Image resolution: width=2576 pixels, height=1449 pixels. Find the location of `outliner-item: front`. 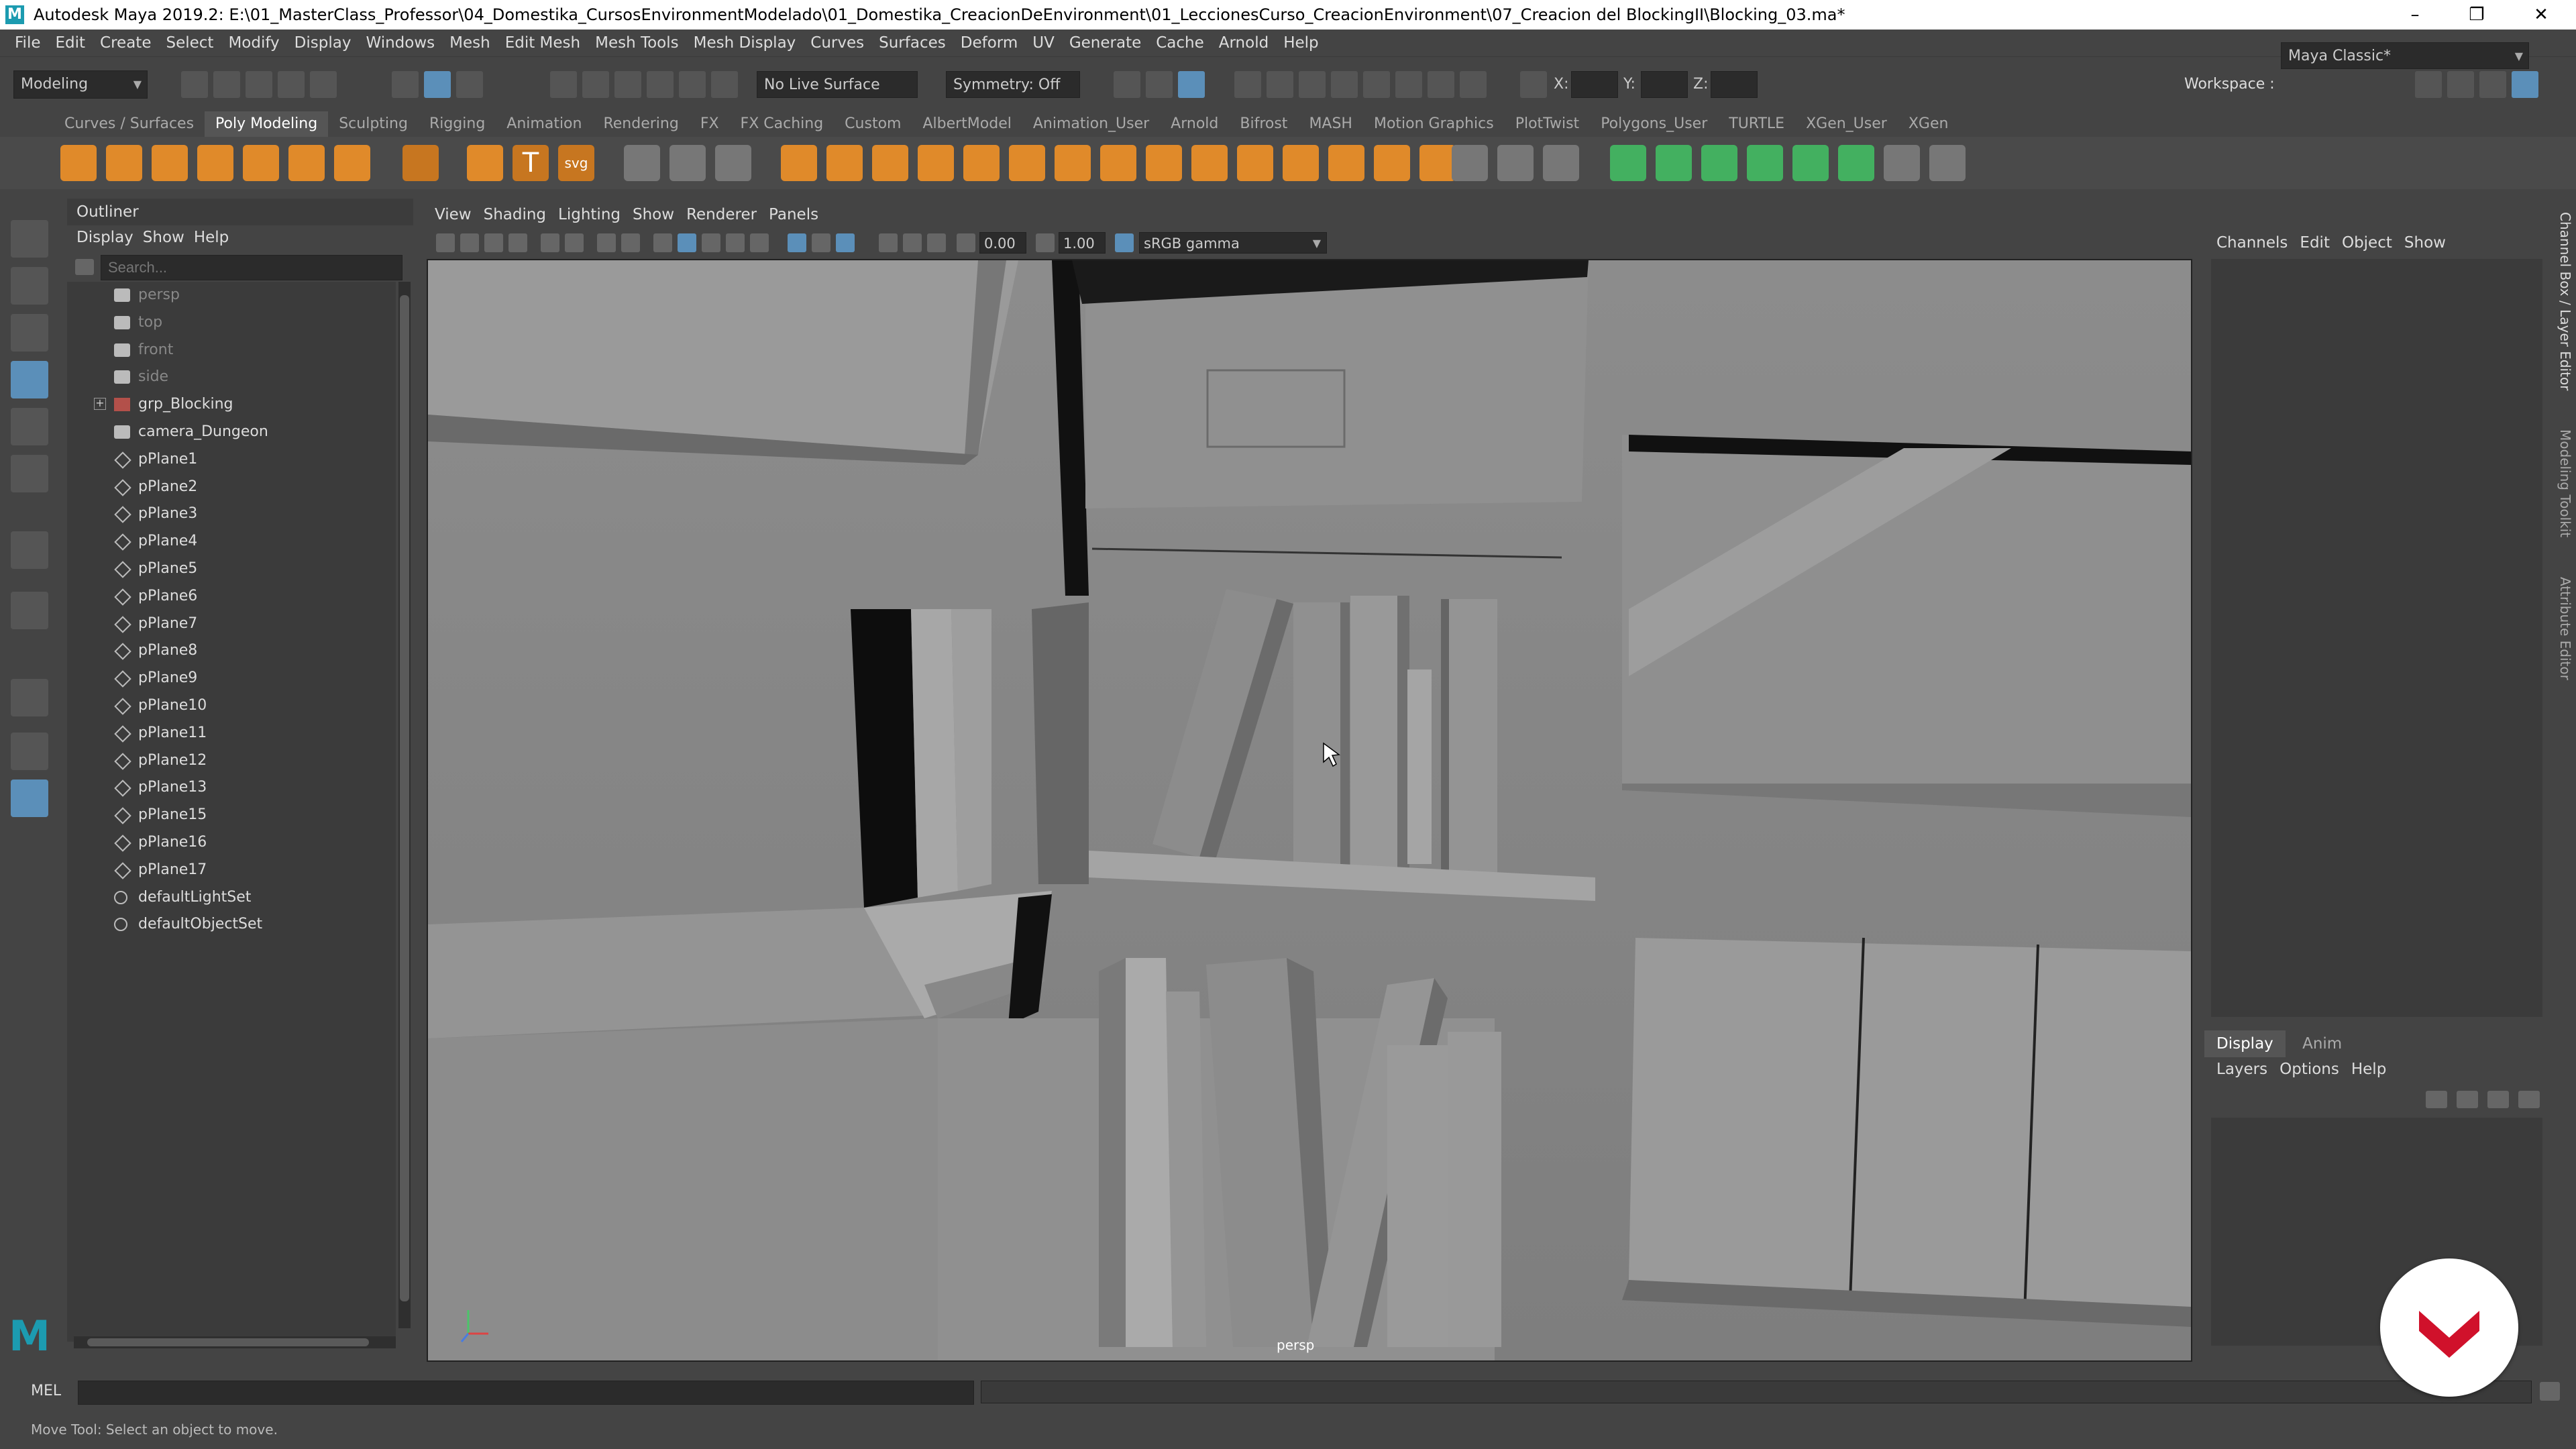

outliner-item: front is located at coordinates (231, 350).